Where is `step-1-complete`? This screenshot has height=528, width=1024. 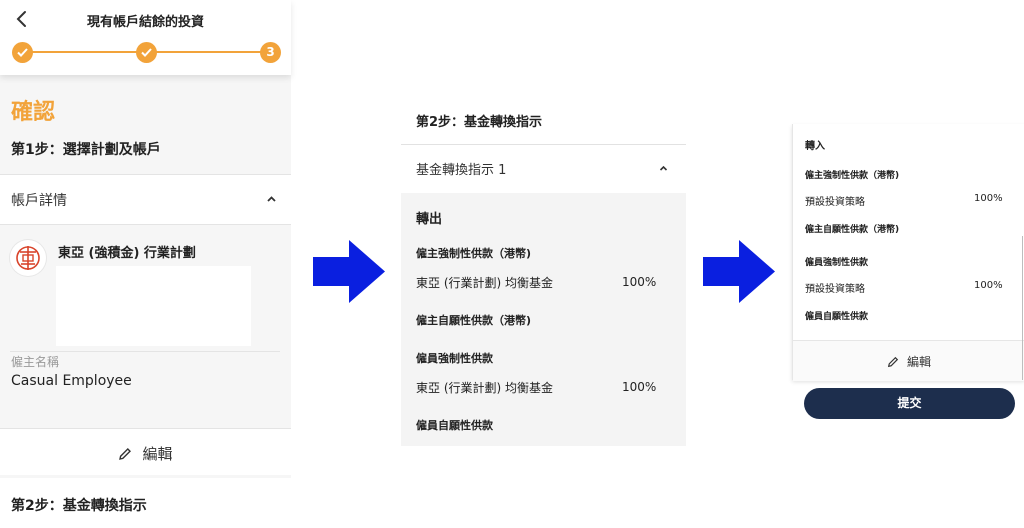
step-1-complete is located at coordinates (22, 52).